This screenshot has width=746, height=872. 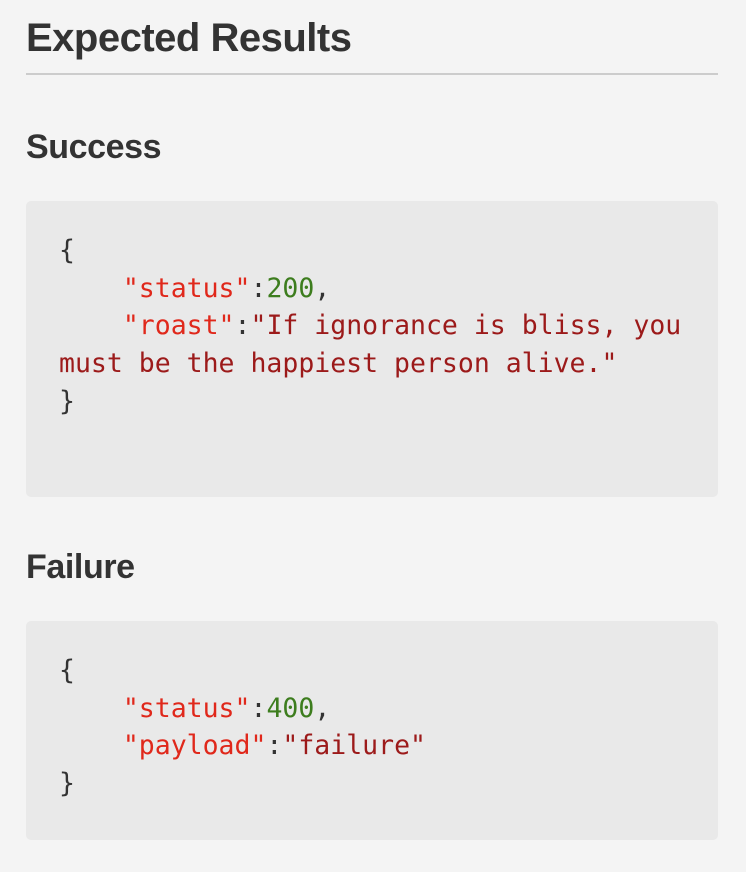 What do you see at coordinates (94, 147) in the screenshot?
I see `success-heading: Success` at bounding box center [94, 147].